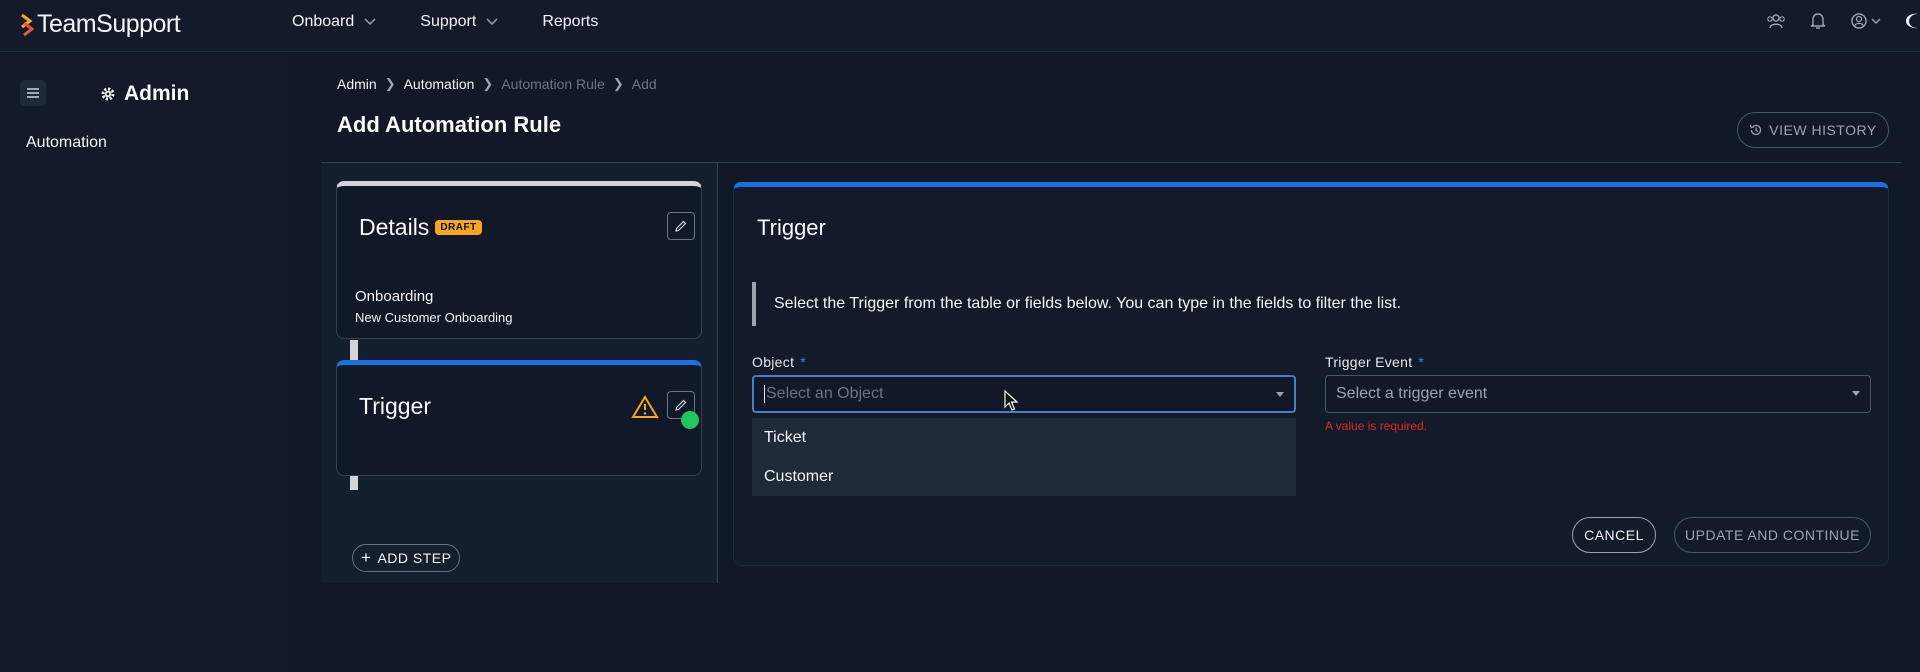 The width and height of the screenshot is (1920, 672). What do you see at coordinates (394, 227) in the screenshot?
I see `details-title-label: Details` at bounding box center [394, 227].